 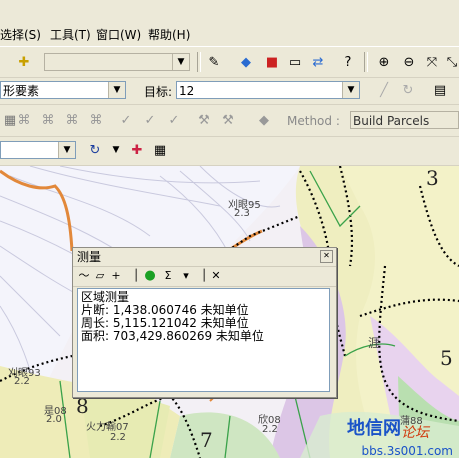 What do you see at coordinates (206, 440) in the screenshot?
I see `parcel-number: 7` at bounding box center [206, 440].